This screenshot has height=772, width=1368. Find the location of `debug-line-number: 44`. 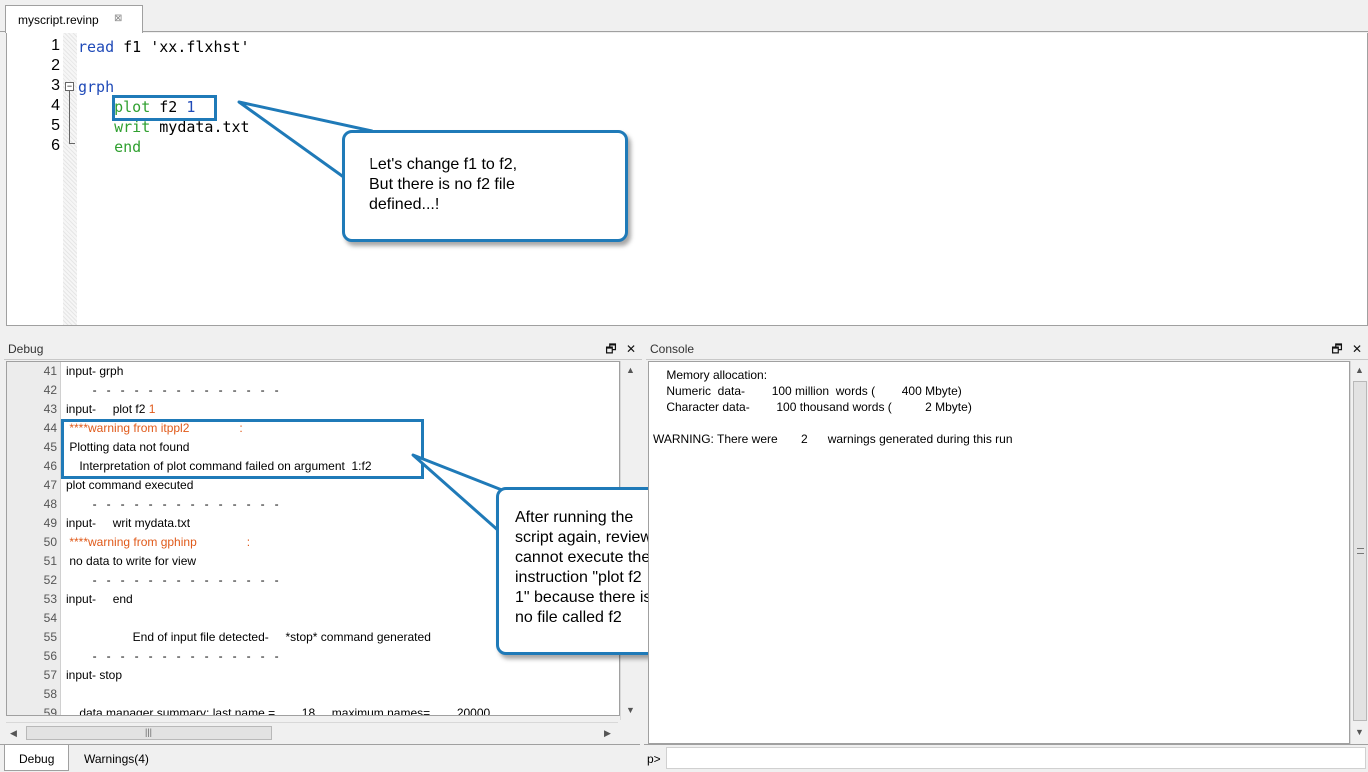

debug-line-number: 44 is located at coordinates (50, 428).